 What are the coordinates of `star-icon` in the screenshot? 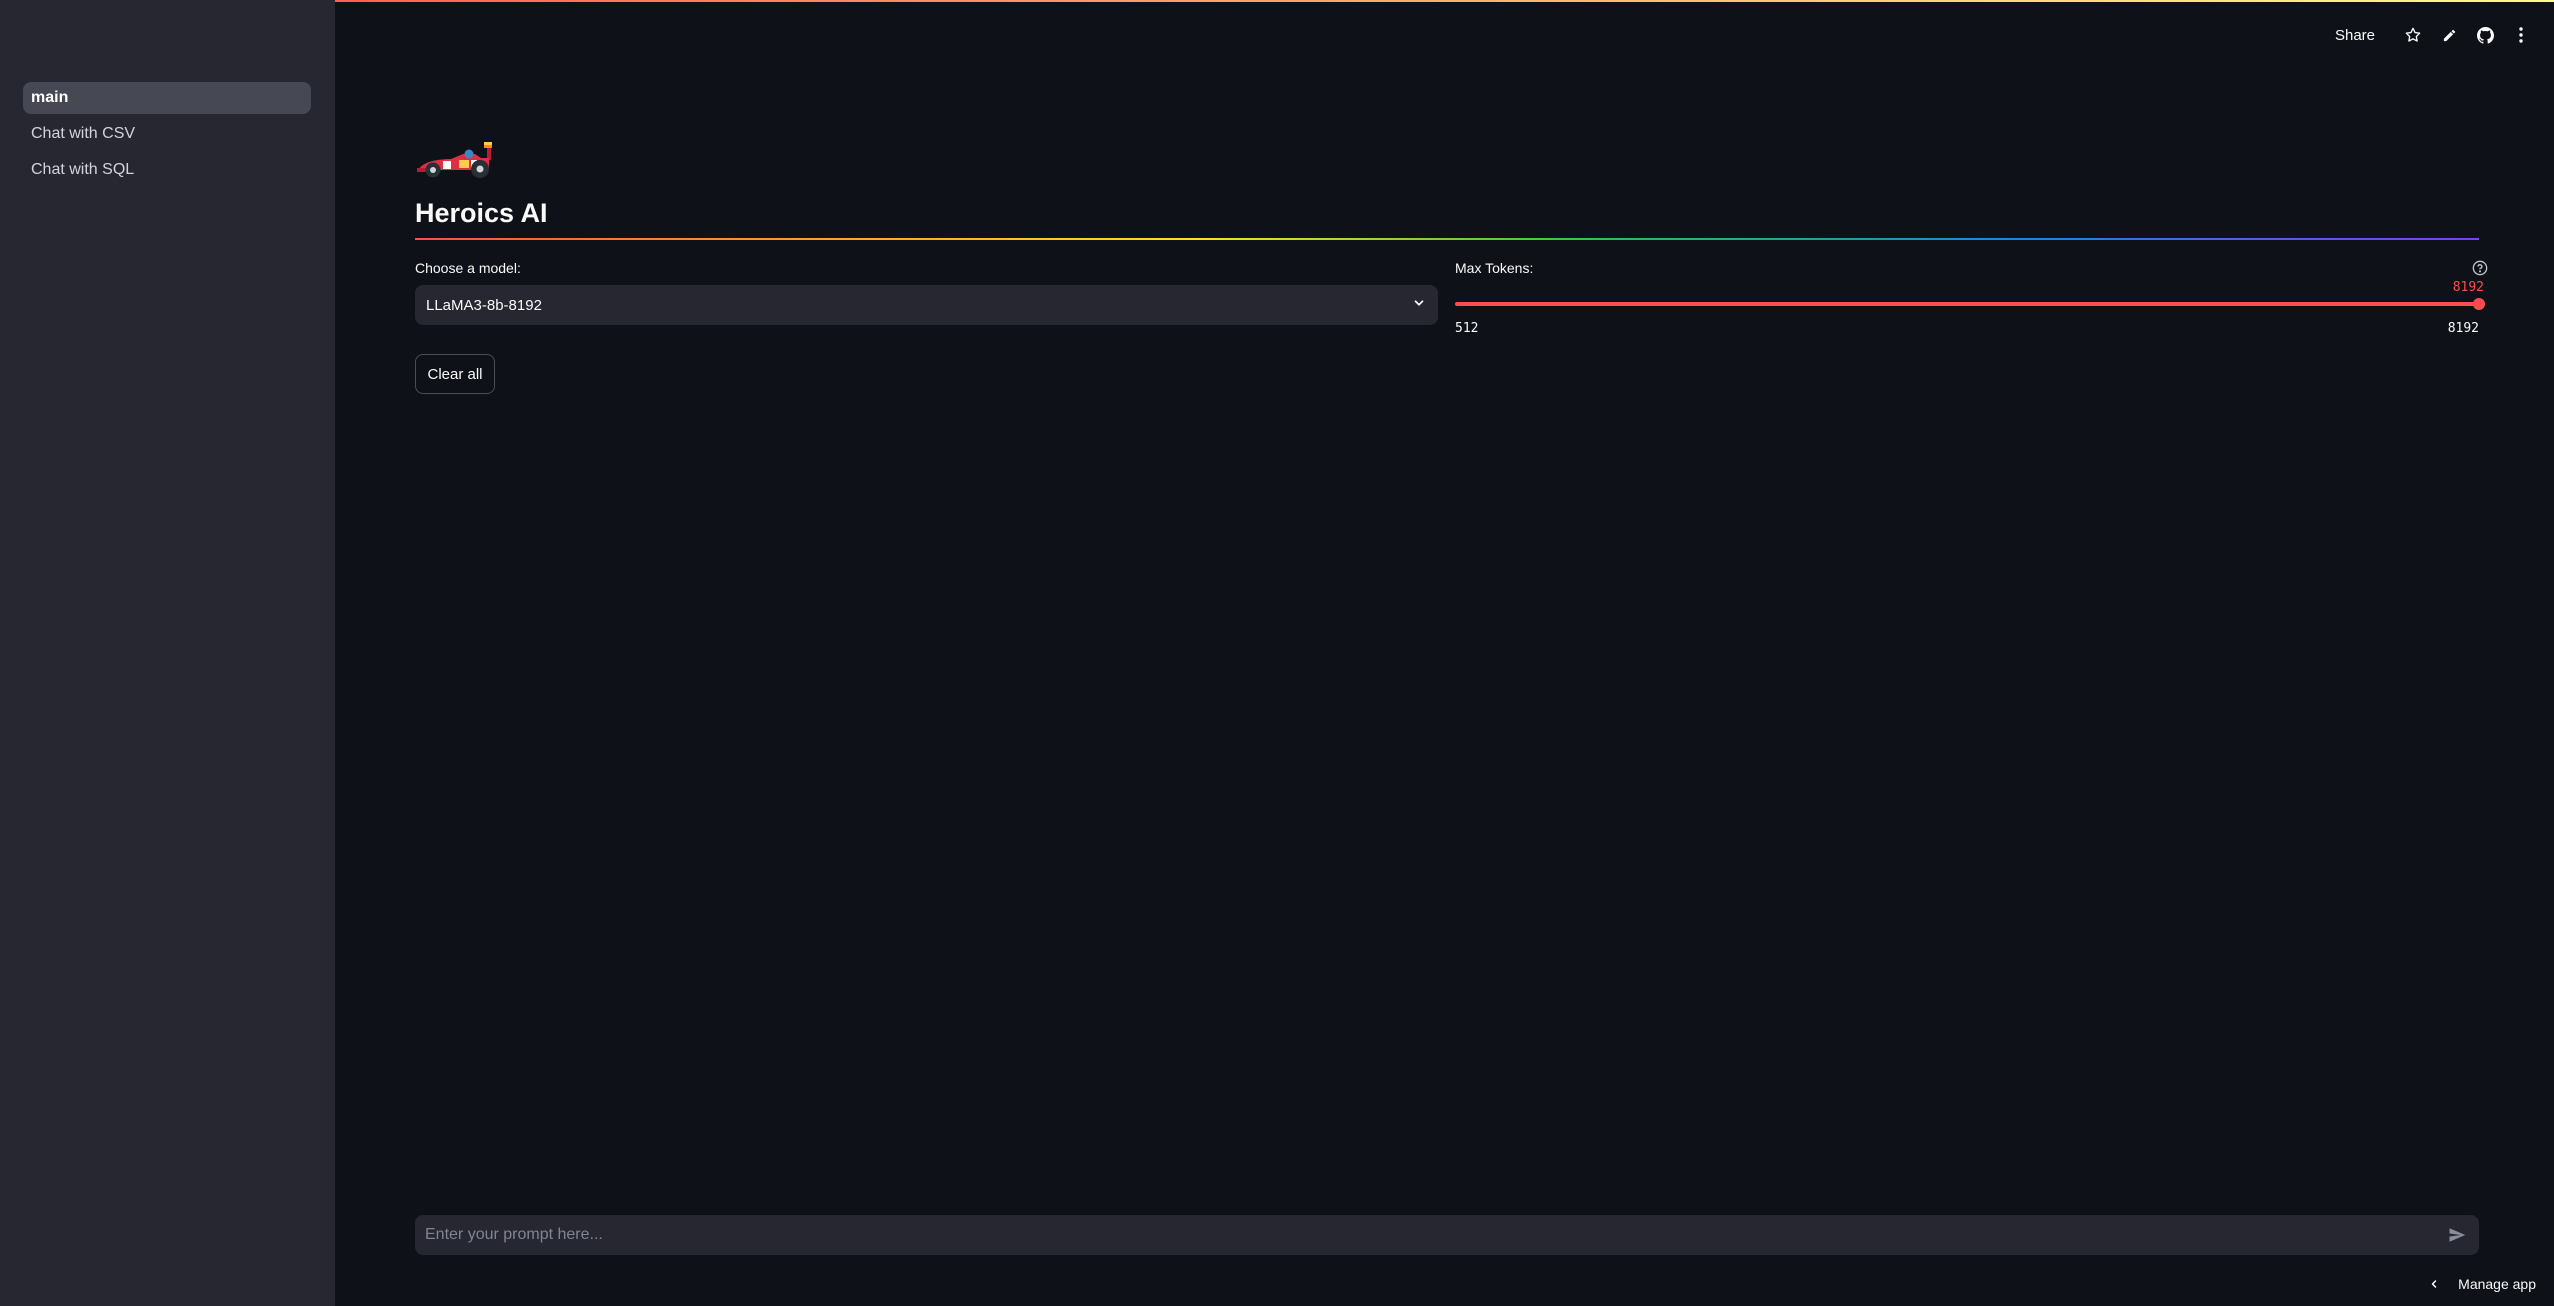 It's located at (2413, 35).